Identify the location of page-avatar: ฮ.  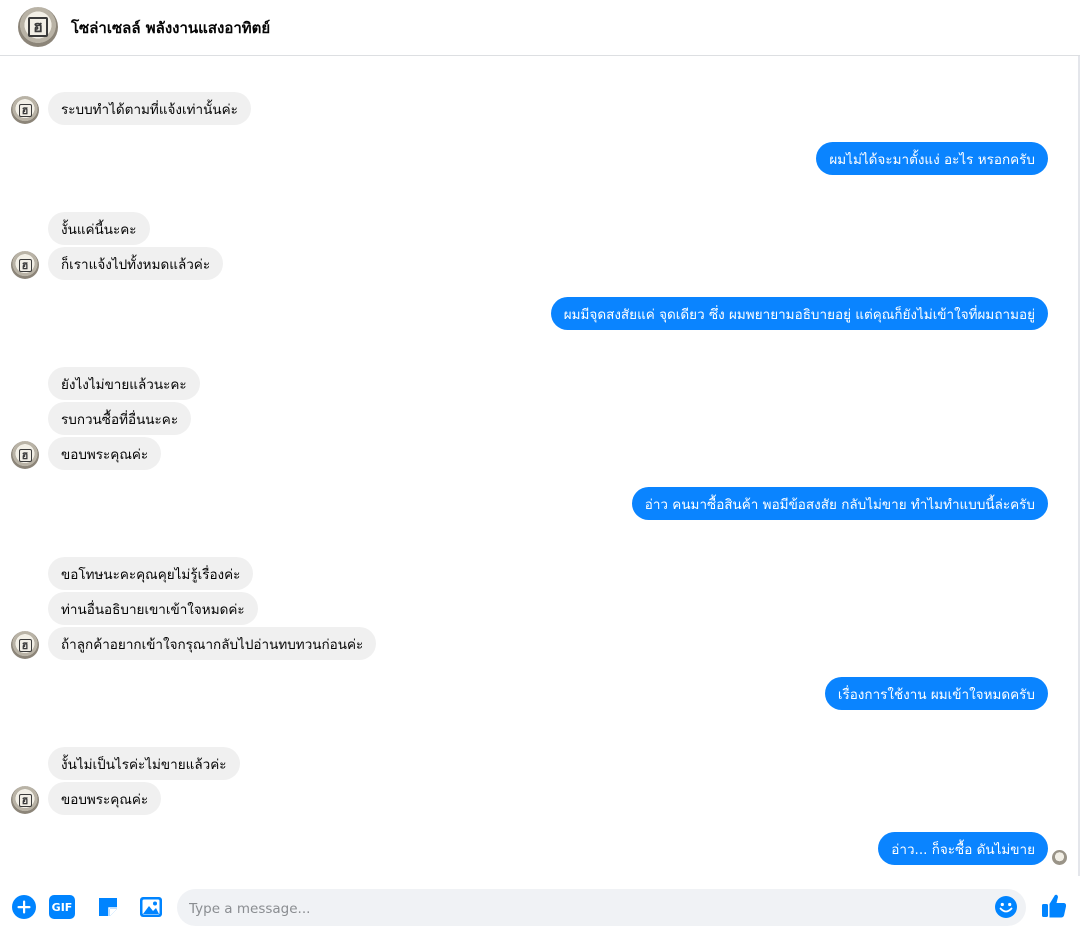
(38, 27).